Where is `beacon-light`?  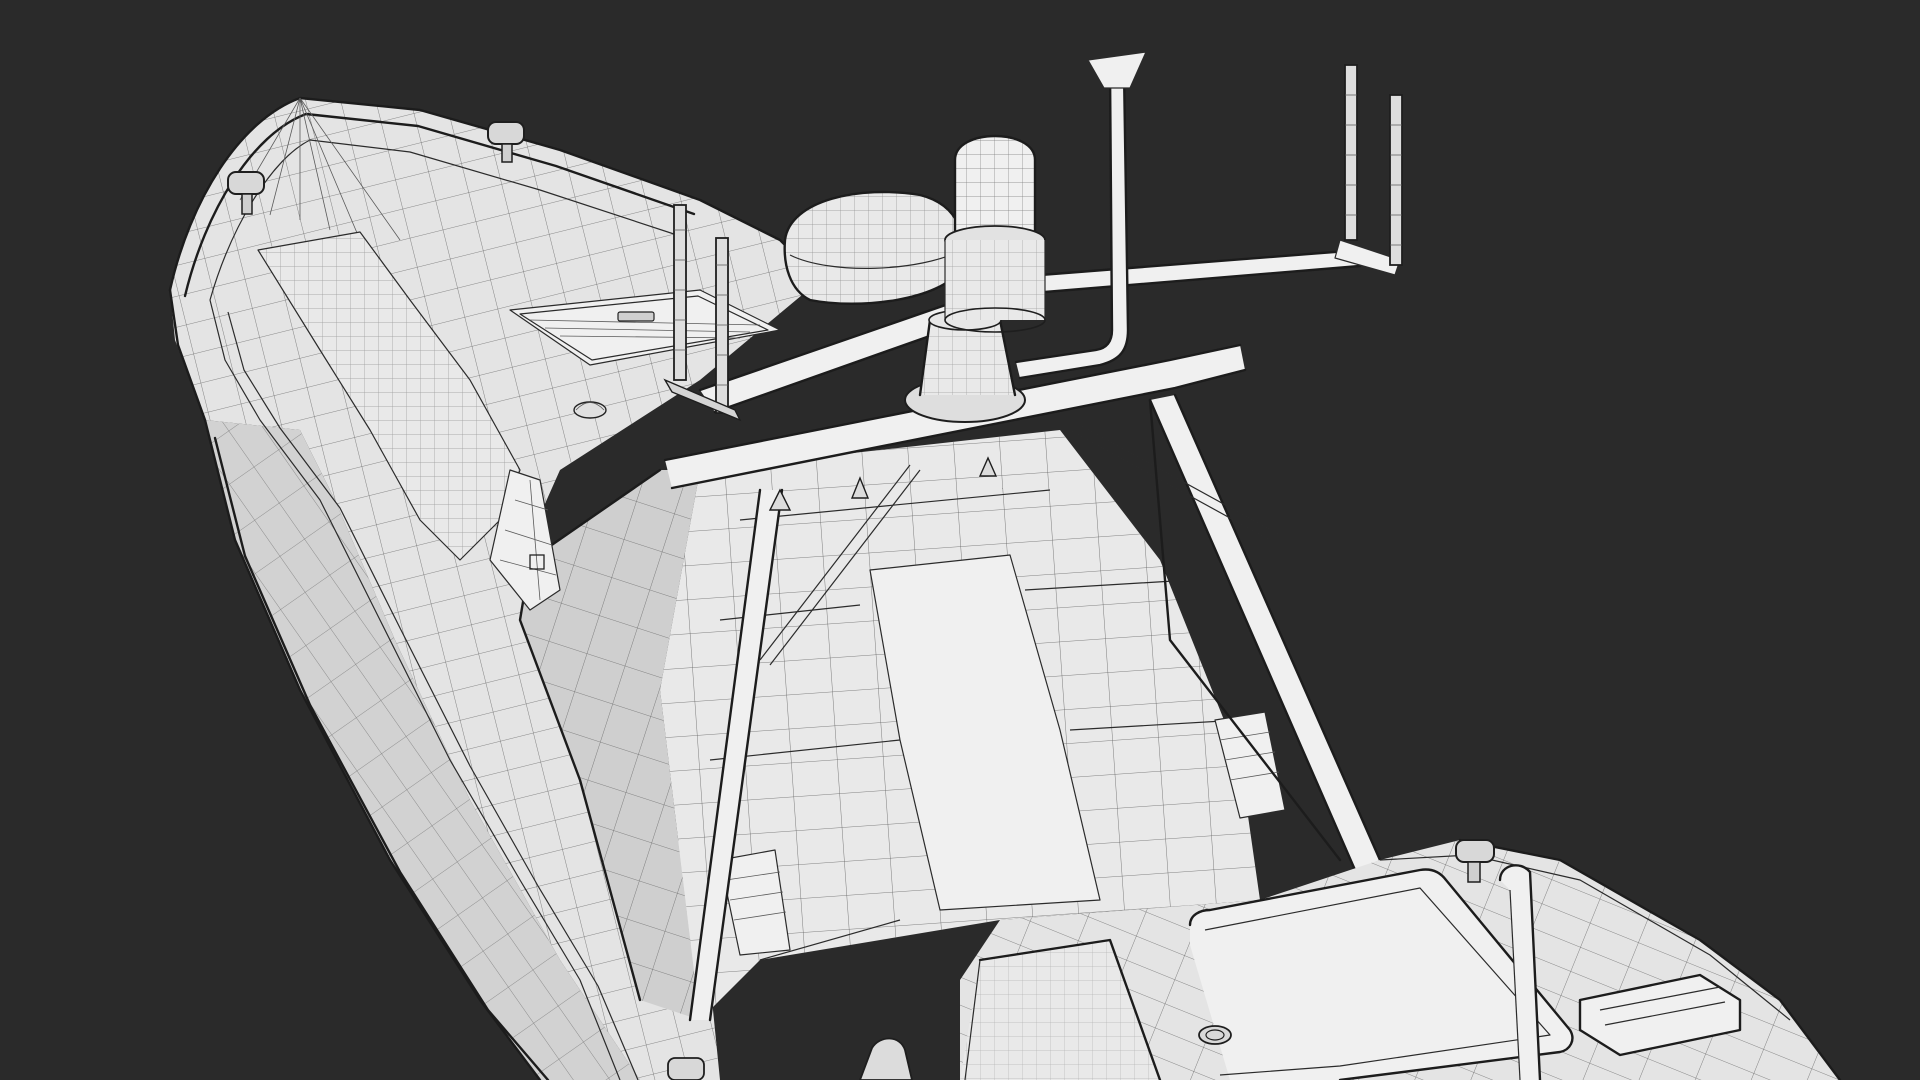
beacon-light is located at coordinates (995, 233).